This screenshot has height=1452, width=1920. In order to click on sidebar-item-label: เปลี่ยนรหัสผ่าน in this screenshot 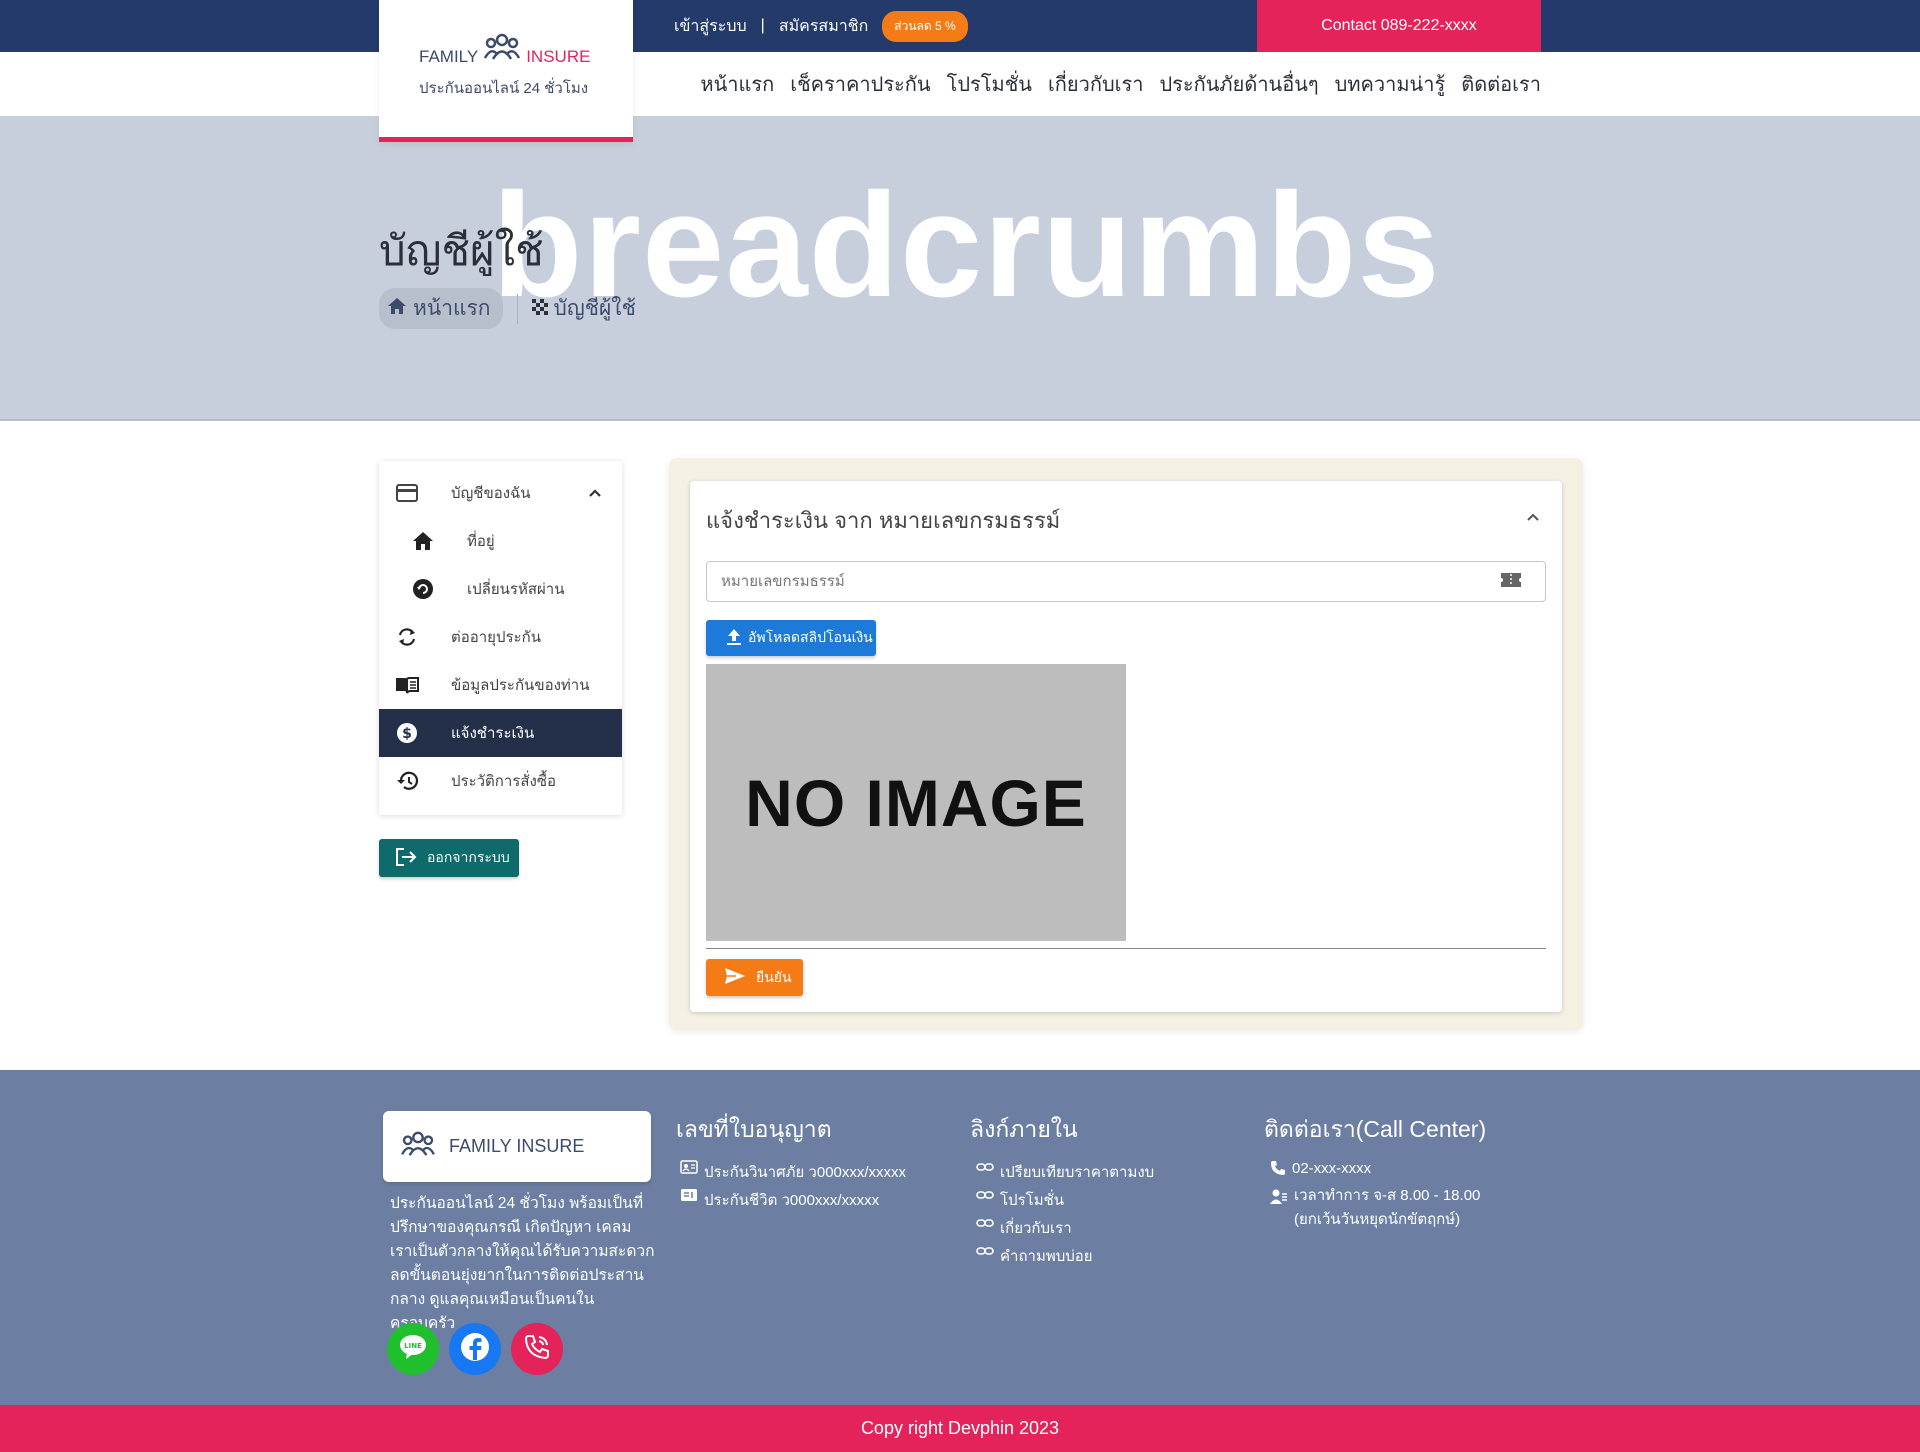, I will do `click(516, 589)`.